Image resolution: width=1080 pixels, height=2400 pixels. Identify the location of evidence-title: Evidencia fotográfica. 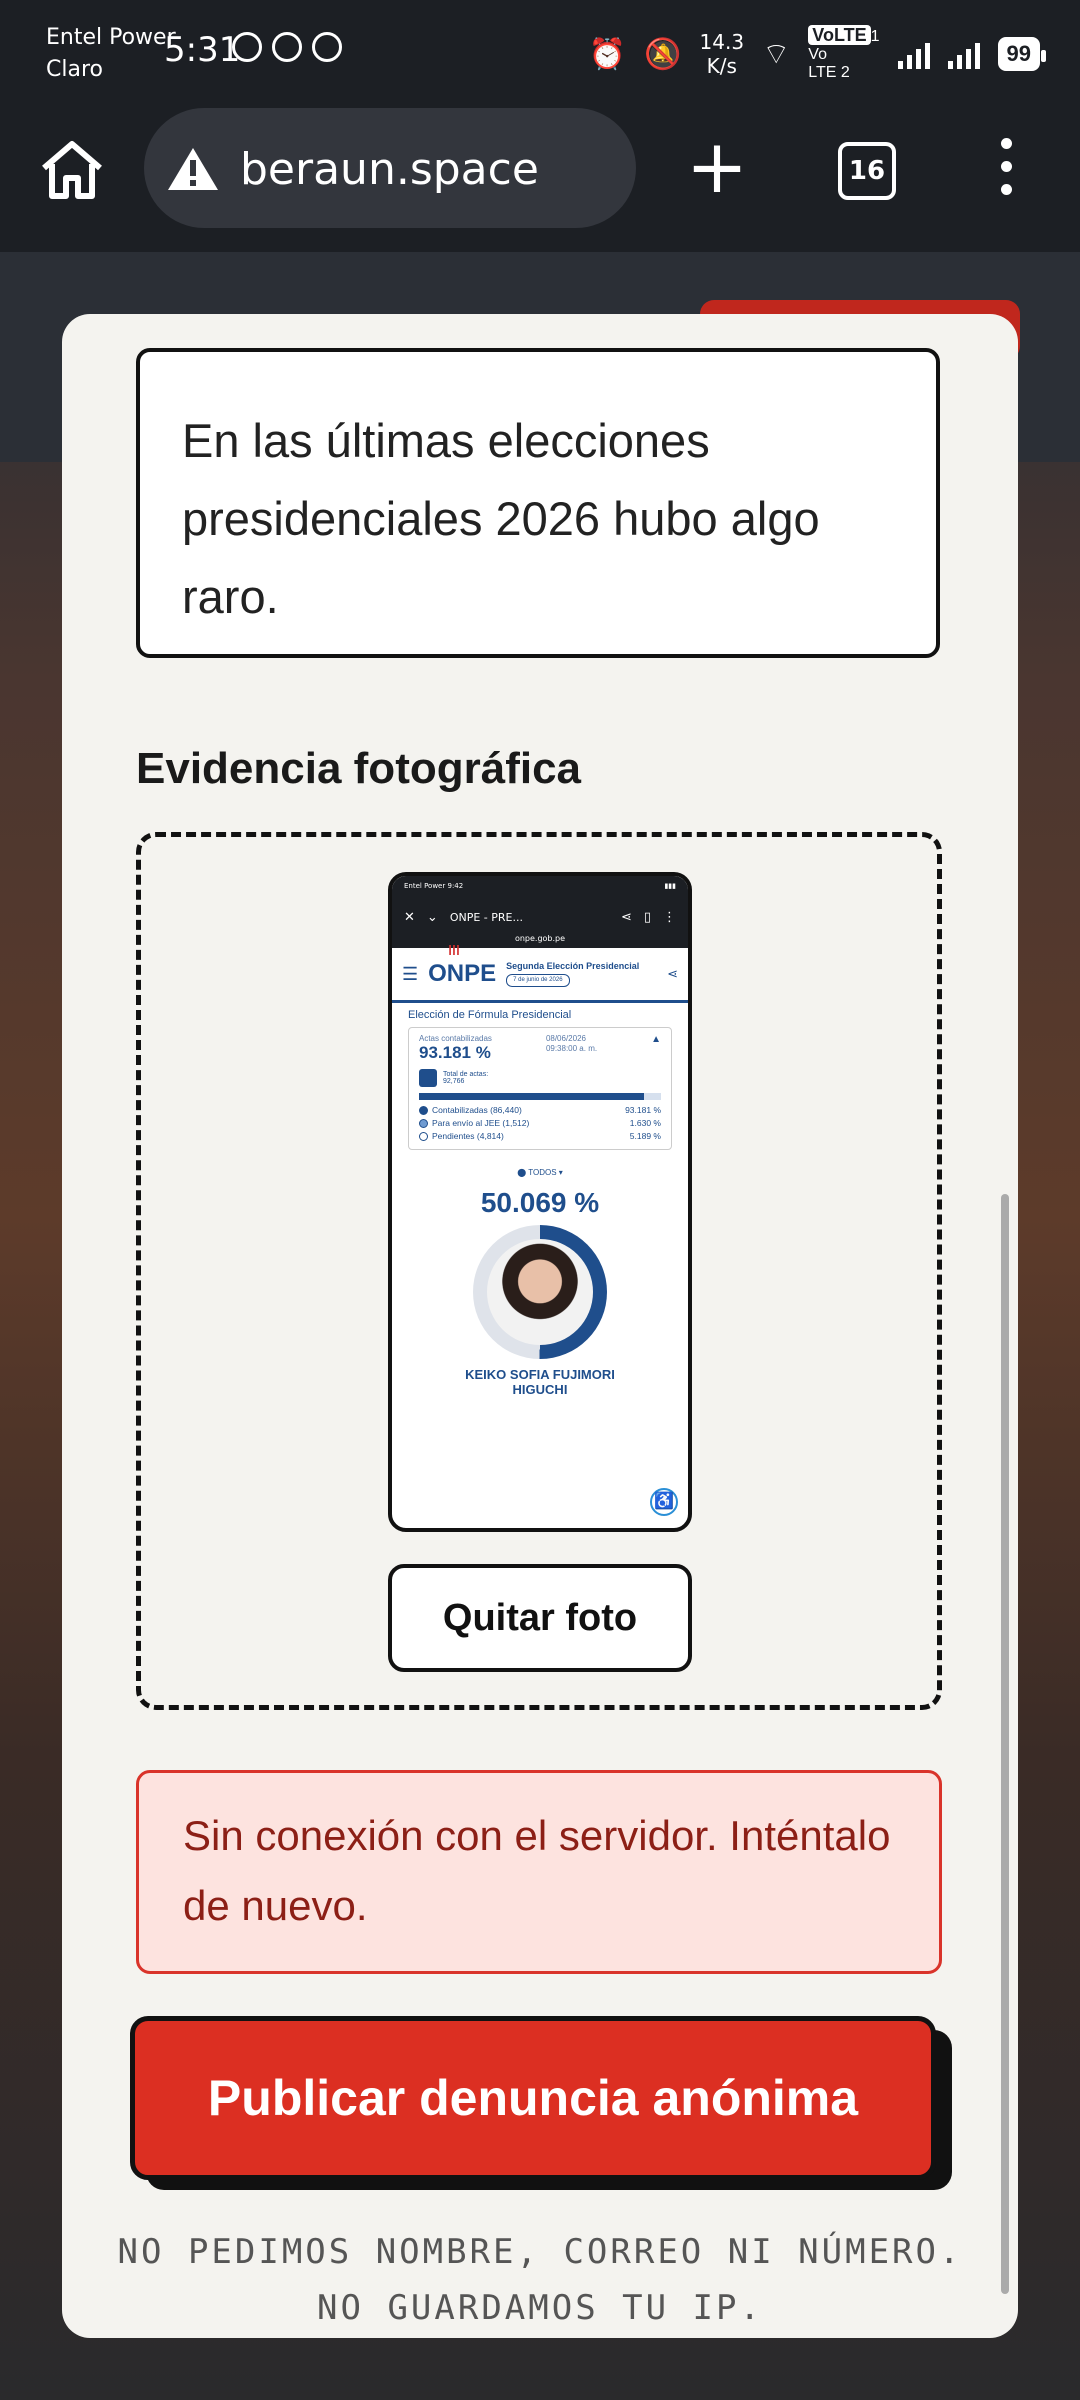
(359, 768).